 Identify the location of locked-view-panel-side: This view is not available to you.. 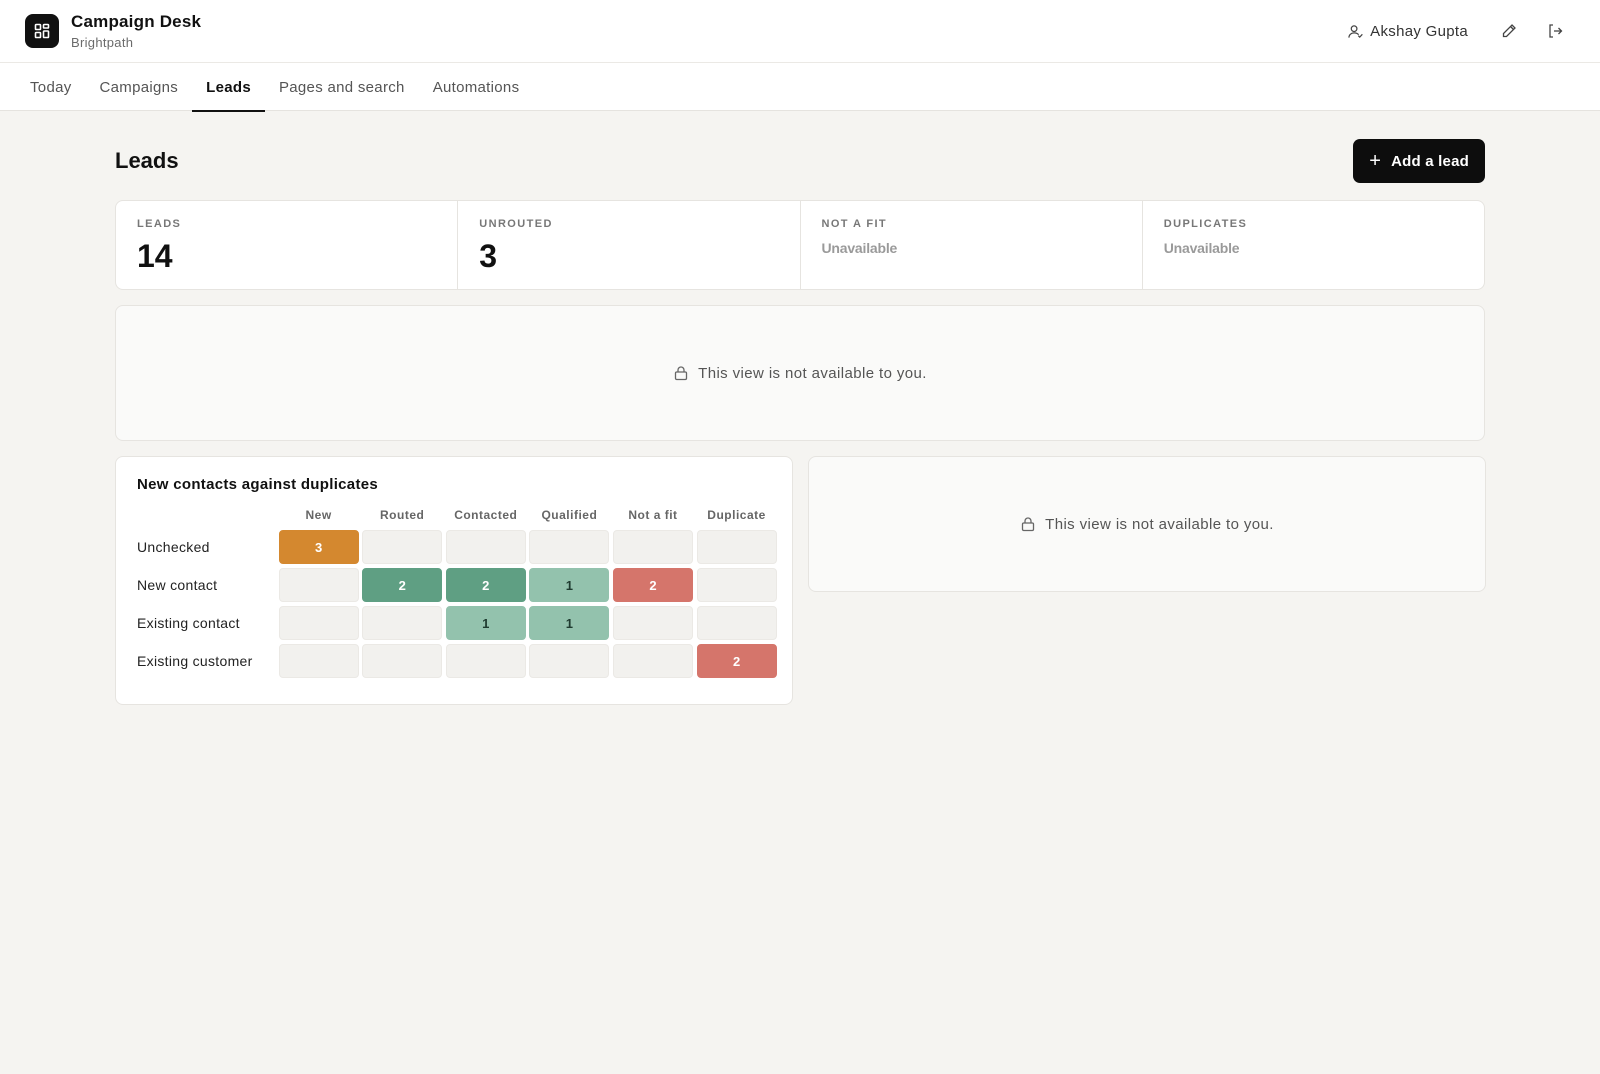
(1147, 524).